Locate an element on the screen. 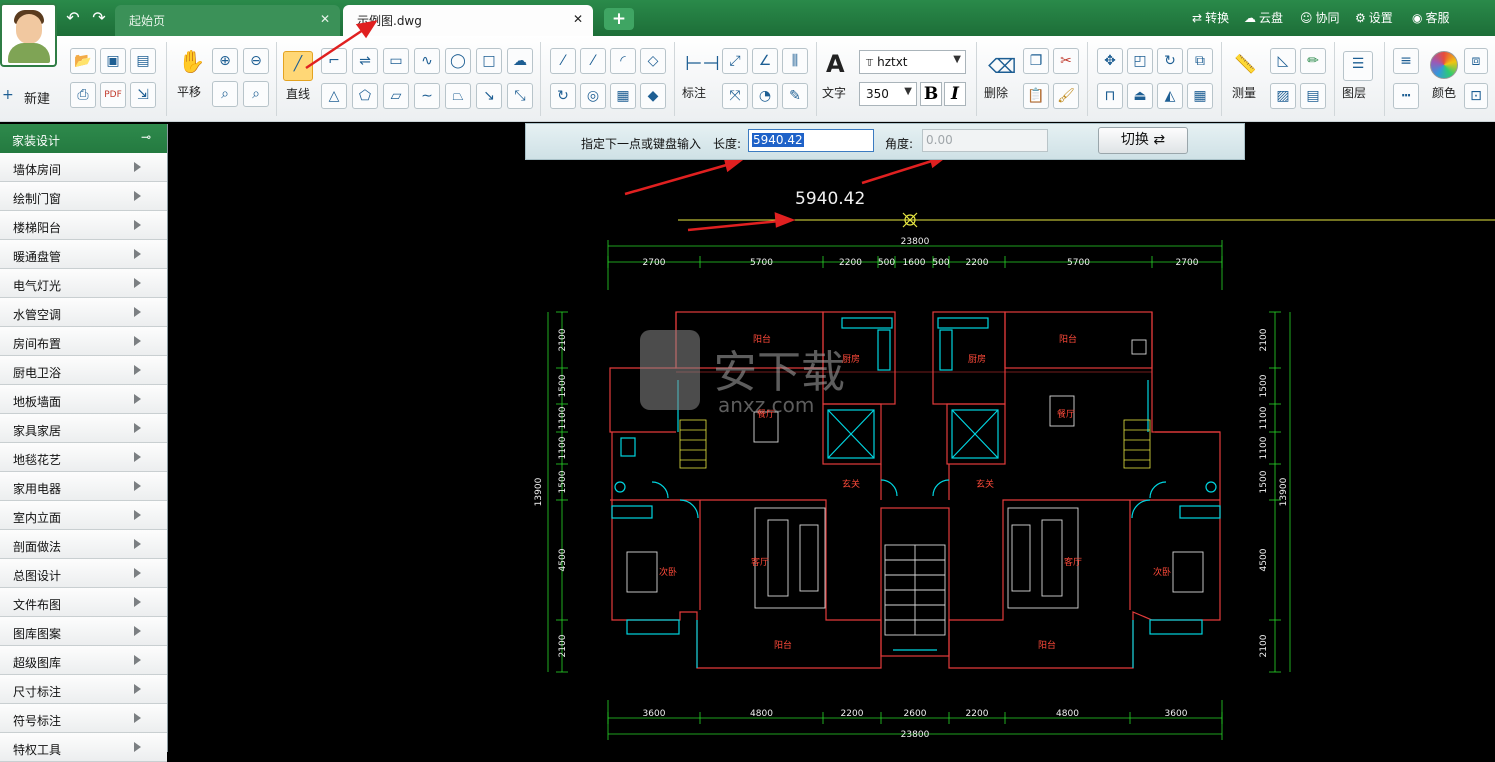 This screenshot has width=1495, height=762. sidebar-item: 房间布置 is located at coordinates (83, 341).